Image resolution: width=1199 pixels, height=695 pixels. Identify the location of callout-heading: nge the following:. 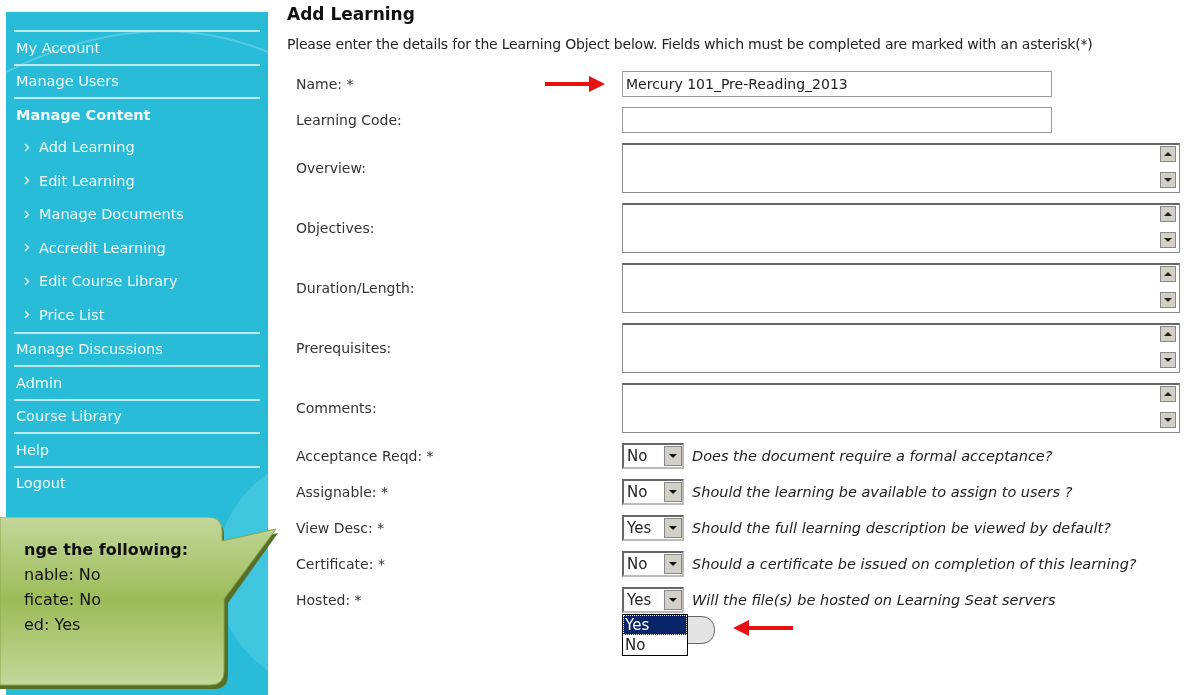
(107, 550).